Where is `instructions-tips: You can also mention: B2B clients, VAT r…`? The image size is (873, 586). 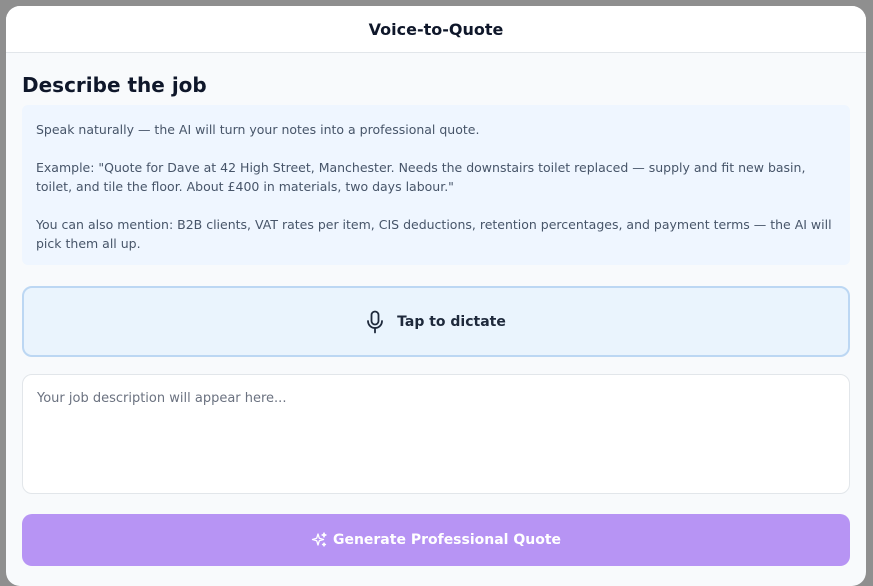
instructions-tips: You can also mention: B2B clients, VAT r… is located at coordinates (434, 234).